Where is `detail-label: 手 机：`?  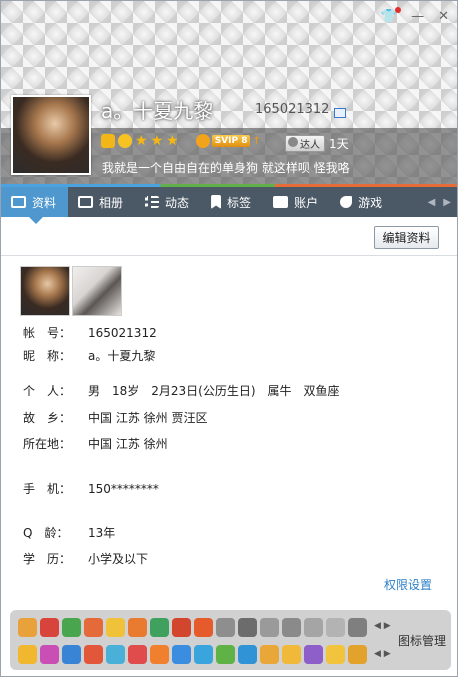
detail-label: 手 机： is located at coordinates (47, 489).